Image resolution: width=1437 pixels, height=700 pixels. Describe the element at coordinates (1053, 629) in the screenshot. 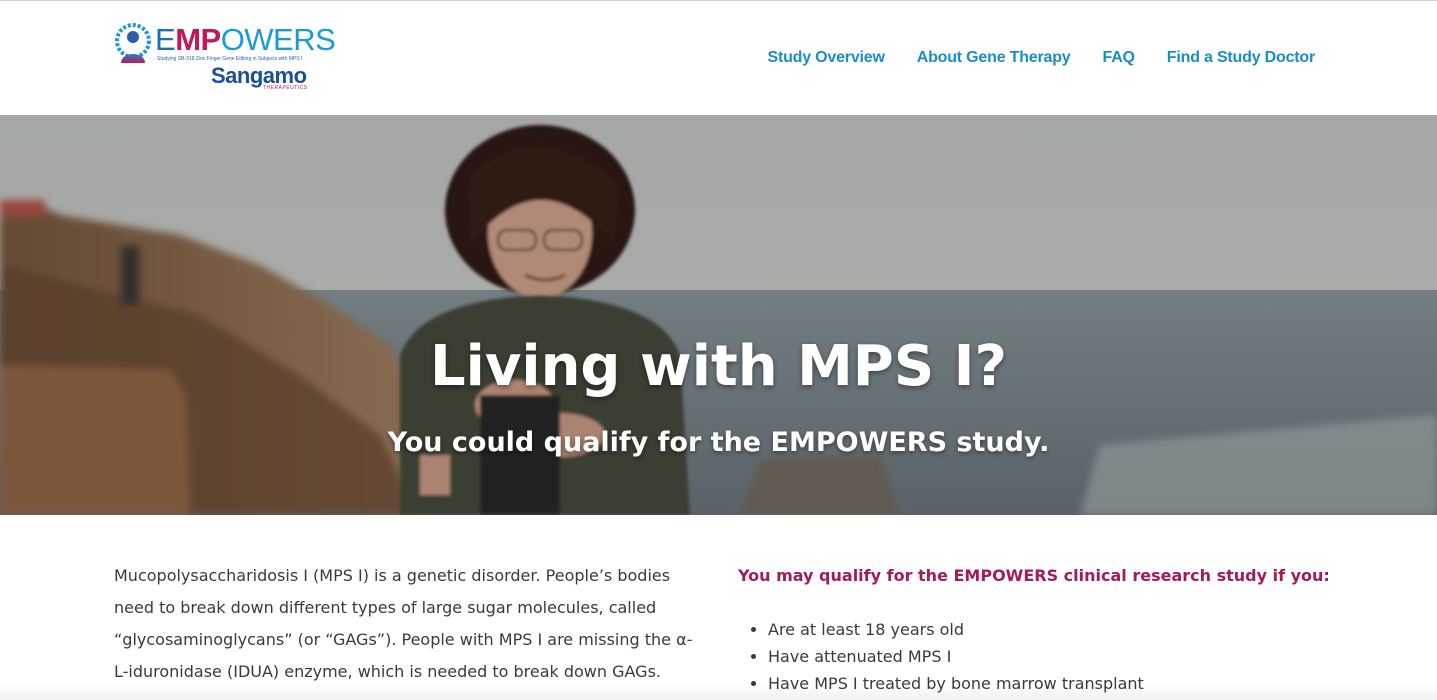

I see `list-item: Are at least 18 years old` at that location.